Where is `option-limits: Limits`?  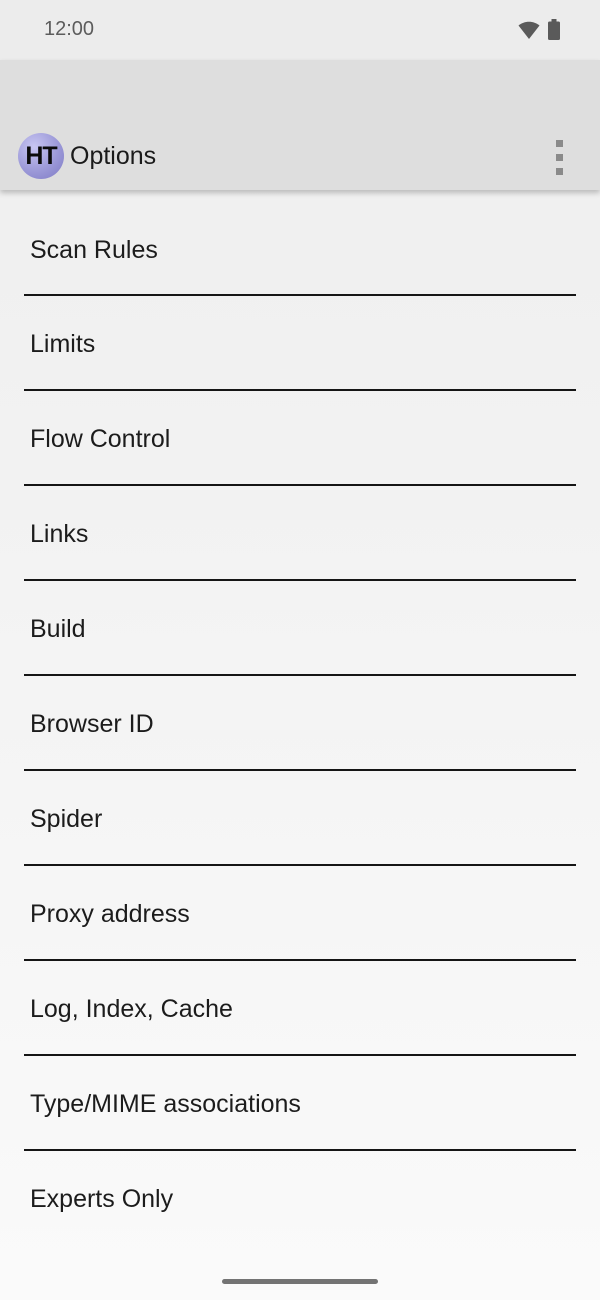 option-limits: Limits is located at coordinates (300, 343).